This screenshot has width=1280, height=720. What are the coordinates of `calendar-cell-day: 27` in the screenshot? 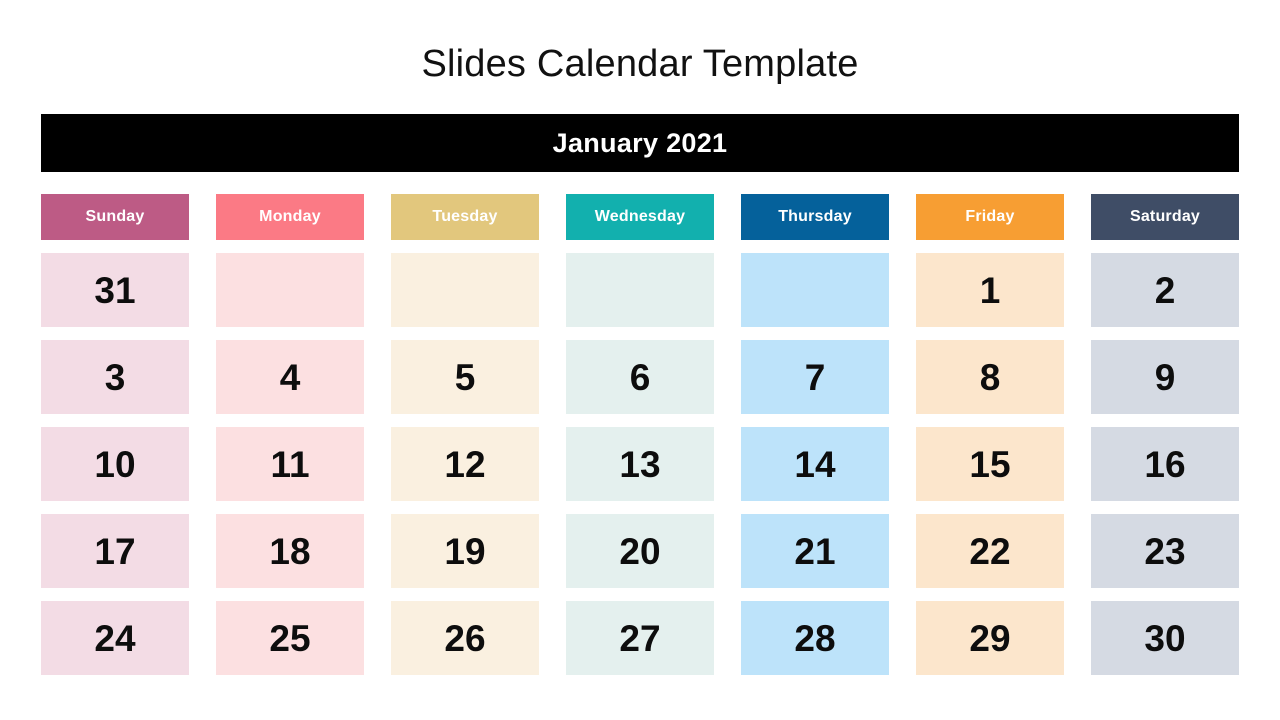 It's located at (640, 638).